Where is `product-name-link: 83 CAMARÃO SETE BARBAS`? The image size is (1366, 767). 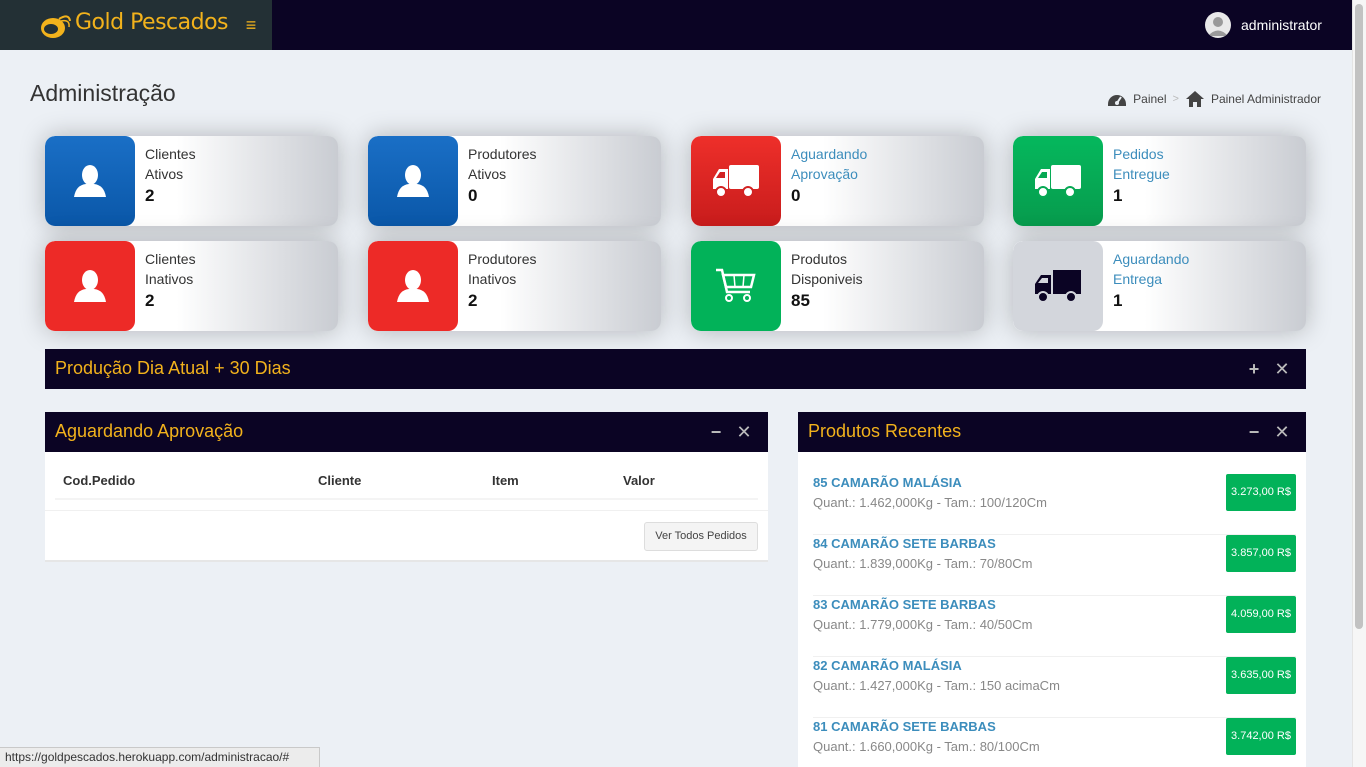 product-name-link: 83 CAMARÃO SETE BARBAS is located at coordinates (904, 604).